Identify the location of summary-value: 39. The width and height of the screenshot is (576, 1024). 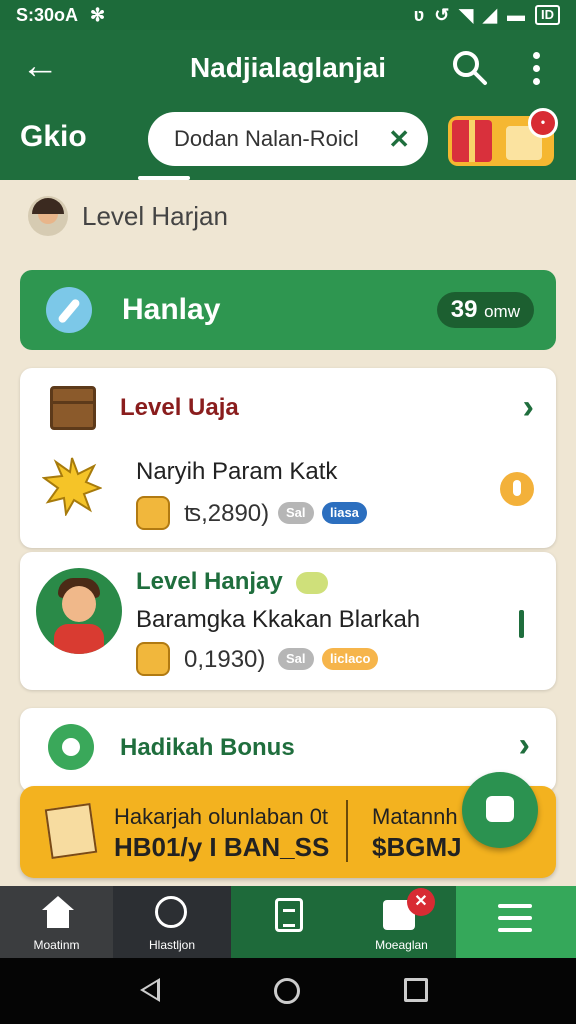
(464, 309).